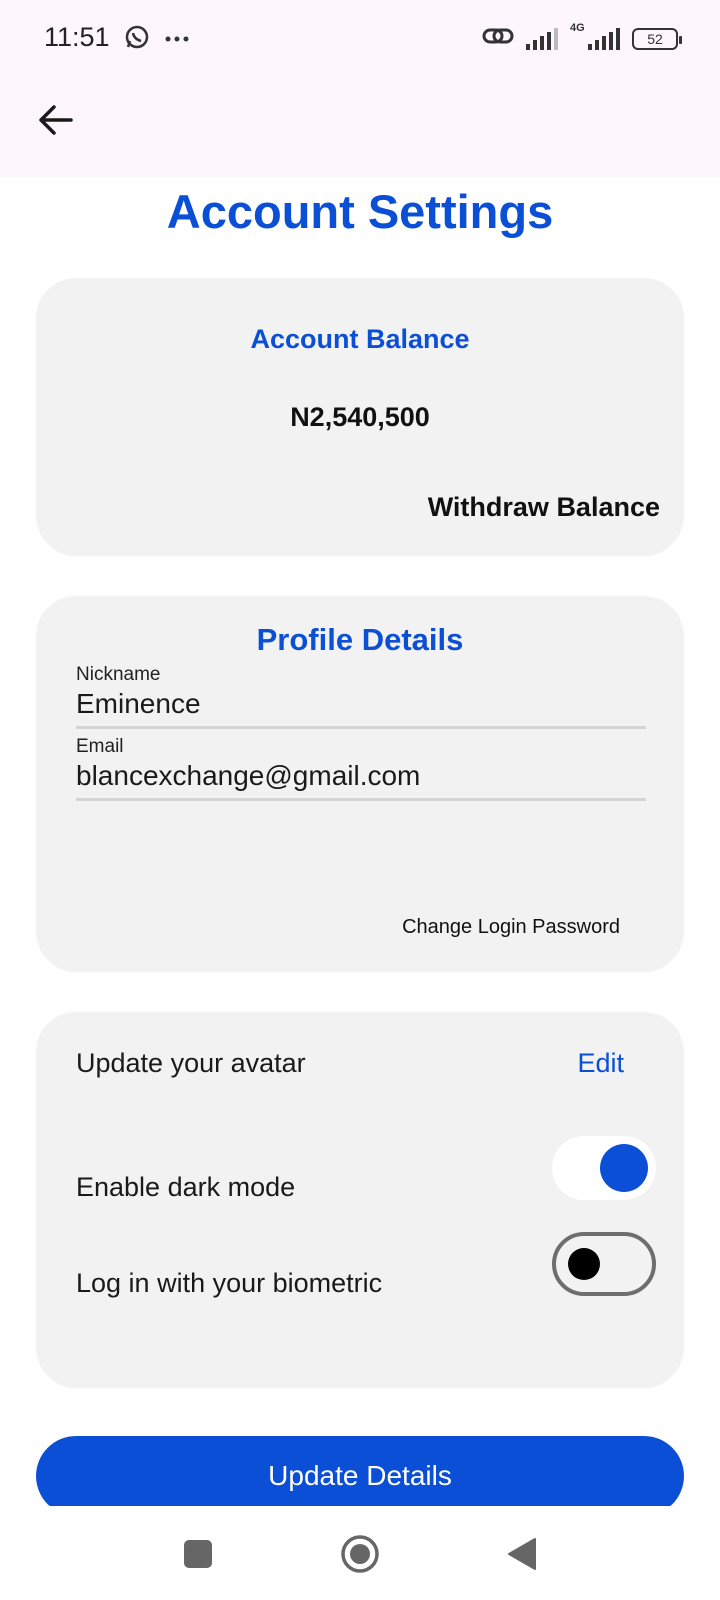  What do you see at coordinates (577, 27) in the screenshot?
I see `network-label: 4G` at bounding box center [577, 27].